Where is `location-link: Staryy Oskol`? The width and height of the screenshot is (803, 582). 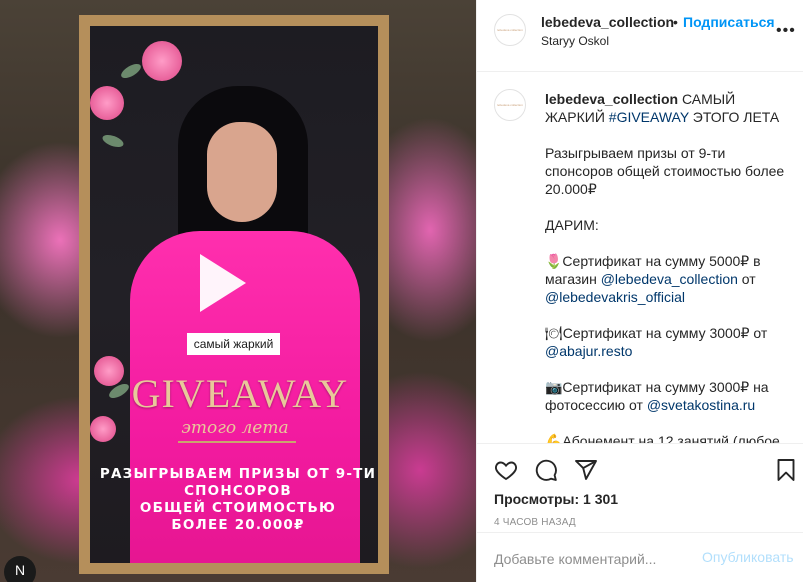
location-link: Staryy Oskol is located at coordinates (575, 41).